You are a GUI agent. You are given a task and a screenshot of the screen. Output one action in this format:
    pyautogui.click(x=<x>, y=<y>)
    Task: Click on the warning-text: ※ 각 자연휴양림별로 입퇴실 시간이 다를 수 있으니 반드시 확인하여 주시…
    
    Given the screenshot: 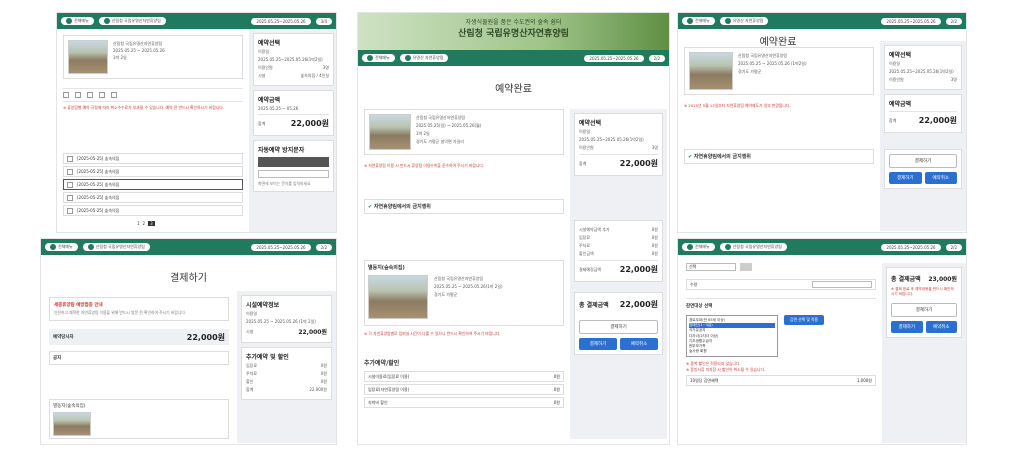 What is the action you would take?
    pyautogui.click(x=432, y=333)
    